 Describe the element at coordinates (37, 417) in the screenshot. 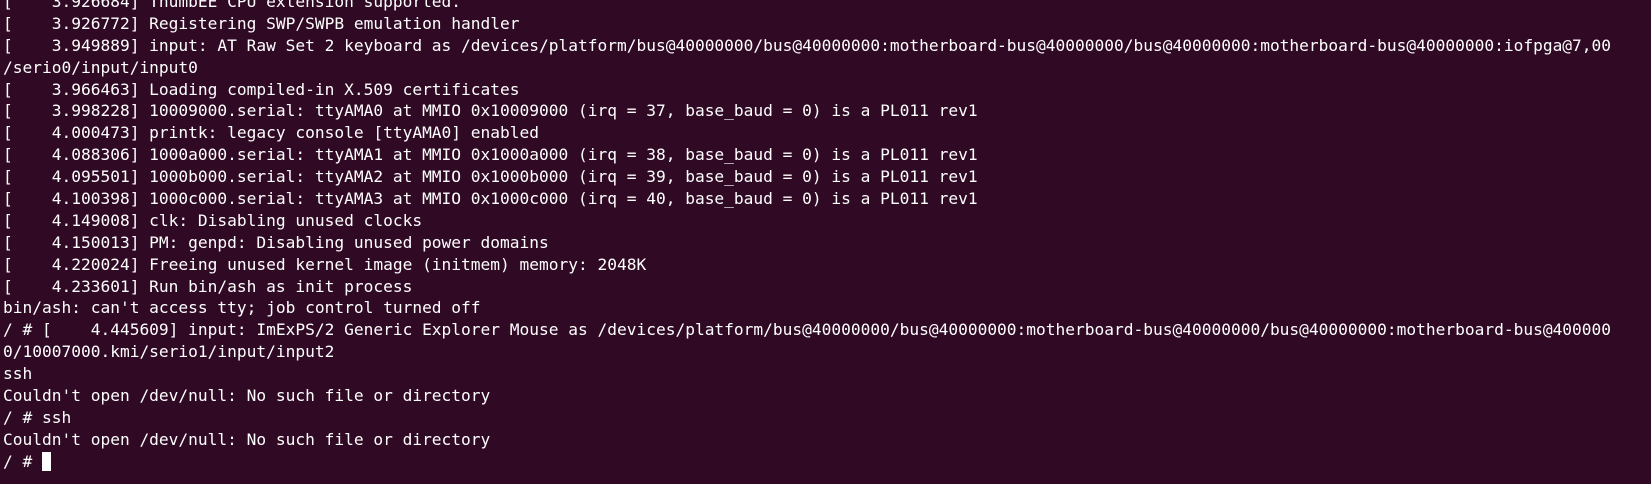

I see `terminal-line: / # ssh` at that location.